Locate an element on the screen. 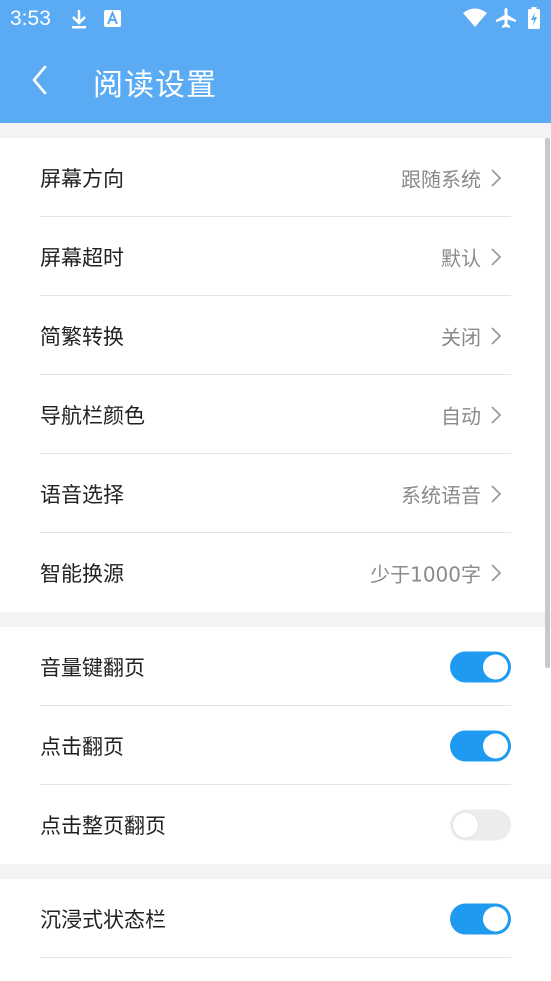  setting-label: 音量键翻页 is located at coordinates (92, 667).